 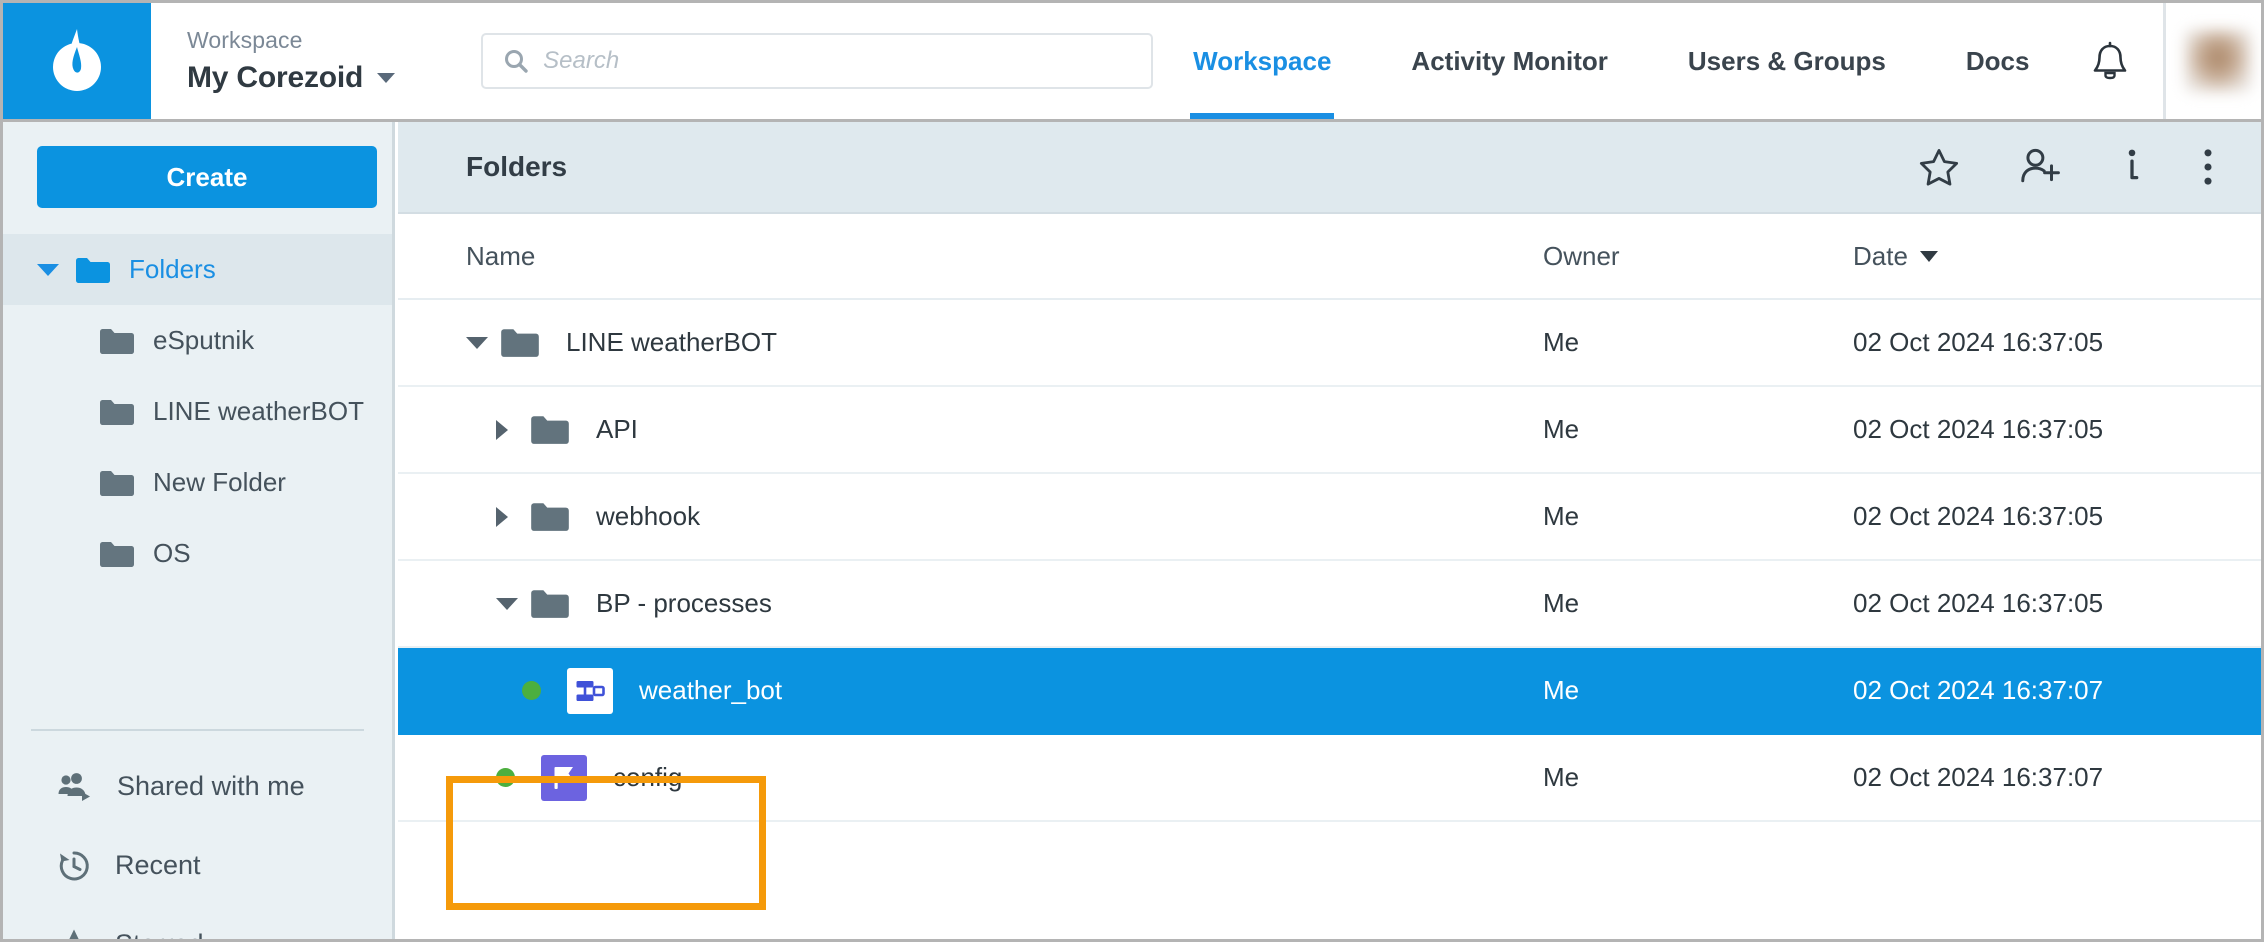 What do you see at coordinates (970, 256) in the screenshot?
I see `column-header-name: Name` at bounding box center [970, 256].